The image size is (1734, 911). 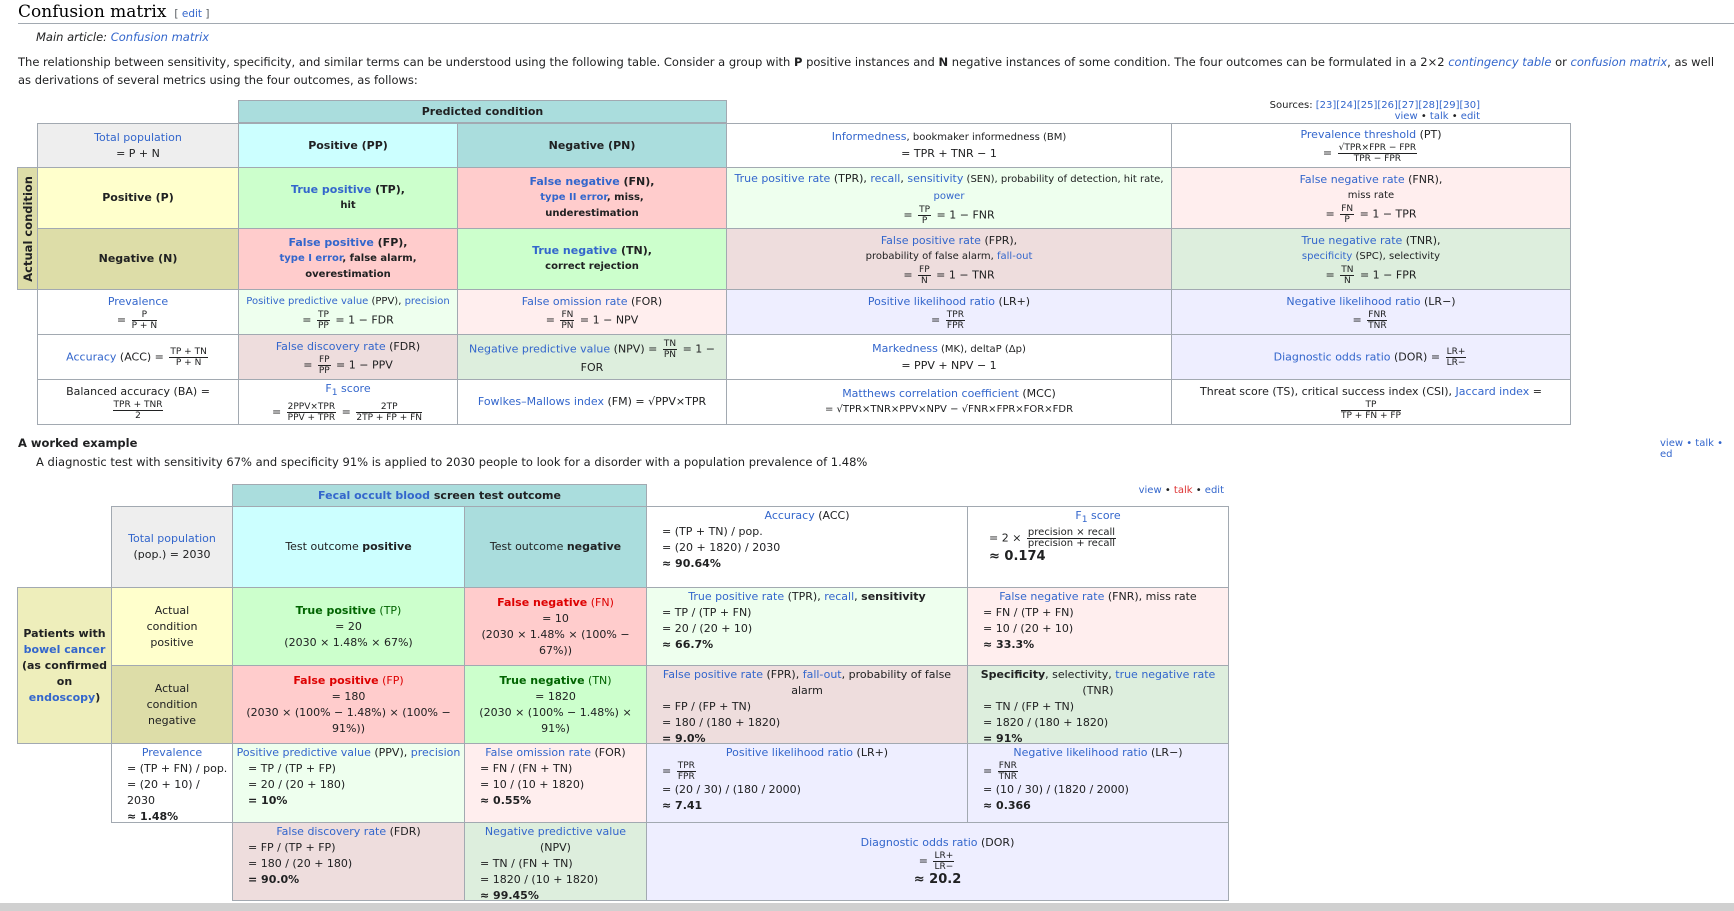 What do you see at coordinates (1619, 62) in the screenshot?
I see `confusion-matrix-link: confusion matrix` at bounding box center [1619, 62].